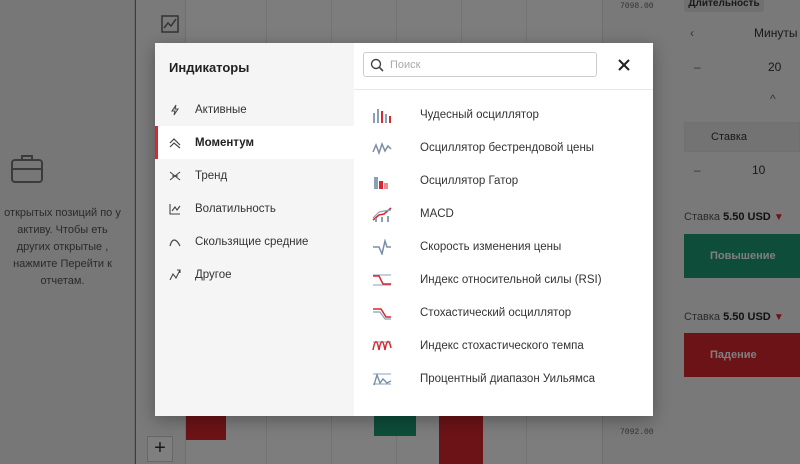  What do you see at coordinates (624, 65) in the screenshot?
I see `close-icon` at bounding box center [624, 65].